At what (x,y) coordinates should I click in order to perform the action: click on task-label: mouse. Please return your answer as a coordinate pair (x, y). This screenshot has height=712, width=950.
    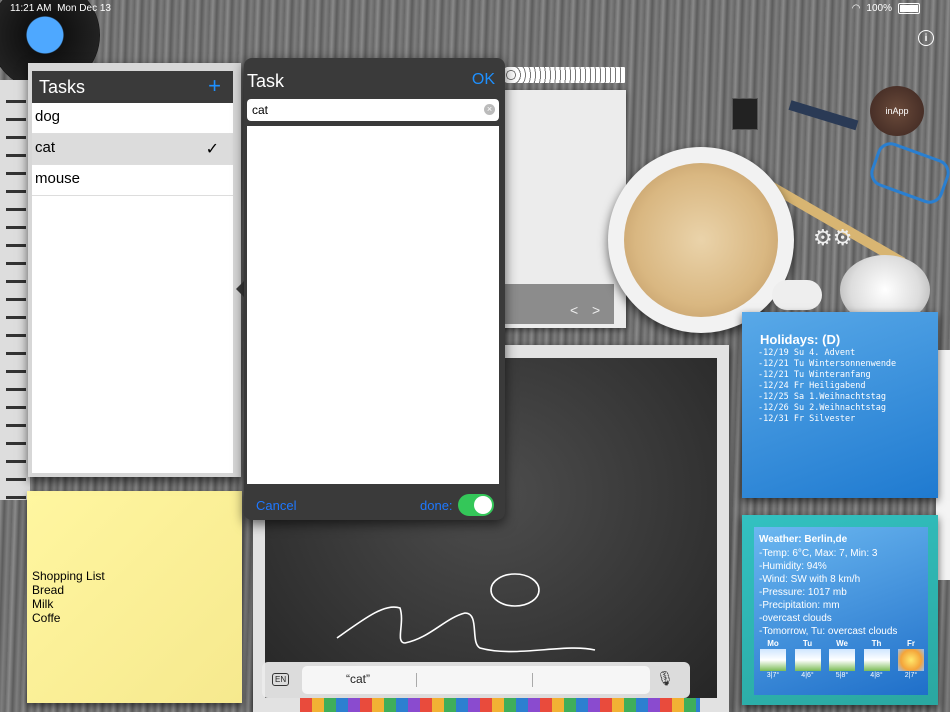
    Looking at the image, I should click on (58, 178).